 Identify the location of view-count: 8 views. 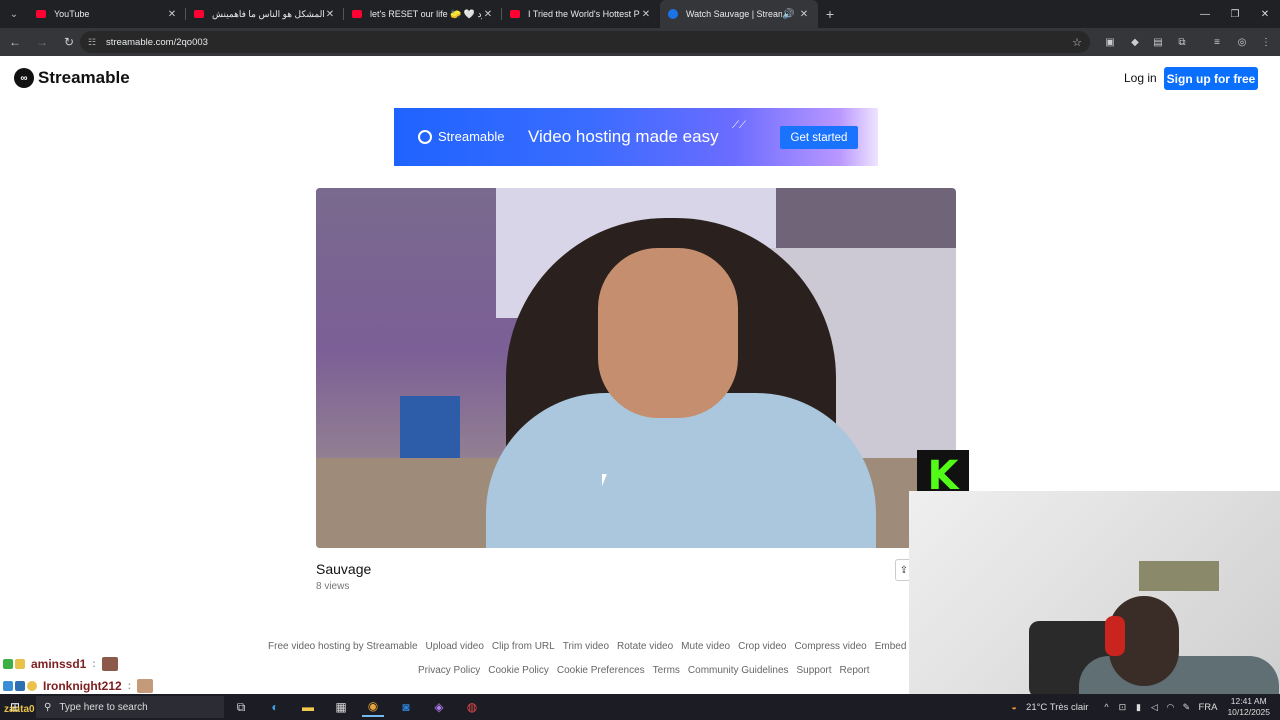
(333, 586).